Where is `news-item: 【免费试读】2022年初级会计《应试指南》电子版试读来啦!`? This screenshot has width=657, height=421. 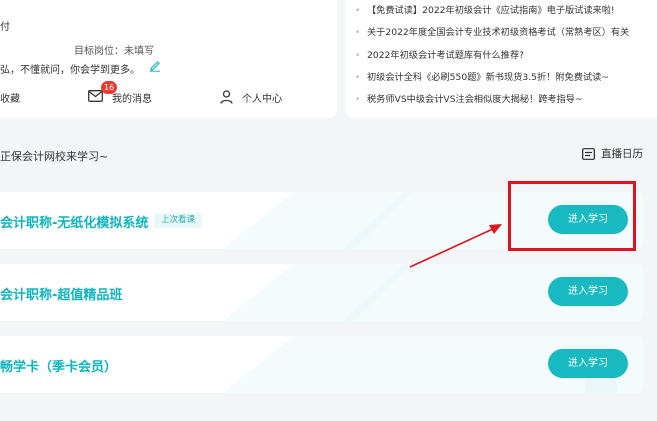 news-item: 【免费试读】2022年初级会计《应试指南》电子版试读来啦! is located at coordinates (492, 14).